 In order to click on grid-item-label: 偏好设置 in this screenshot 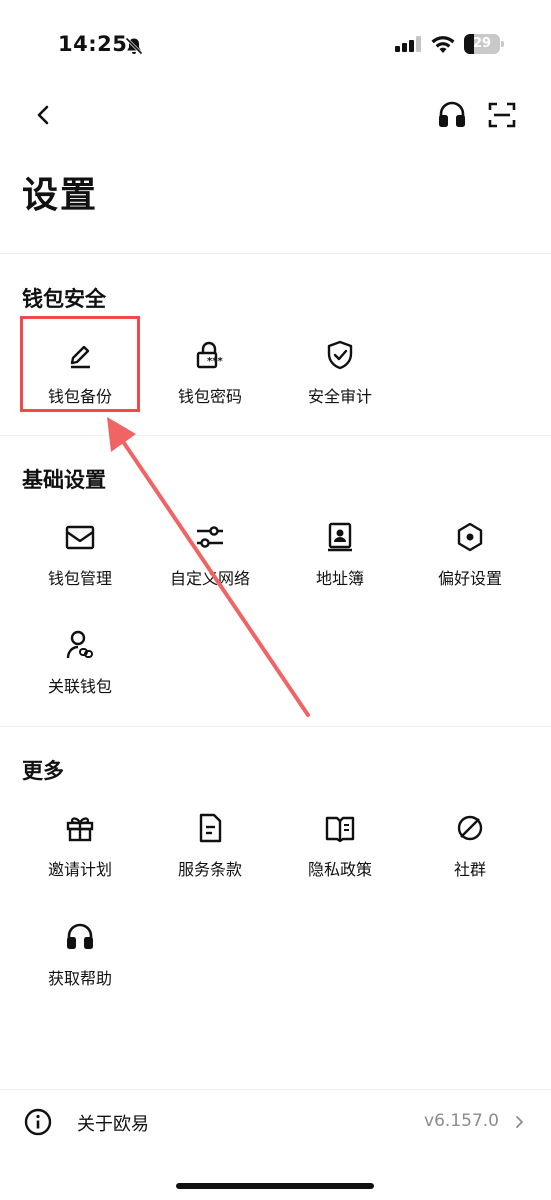, I will do `click(469, 578)`.